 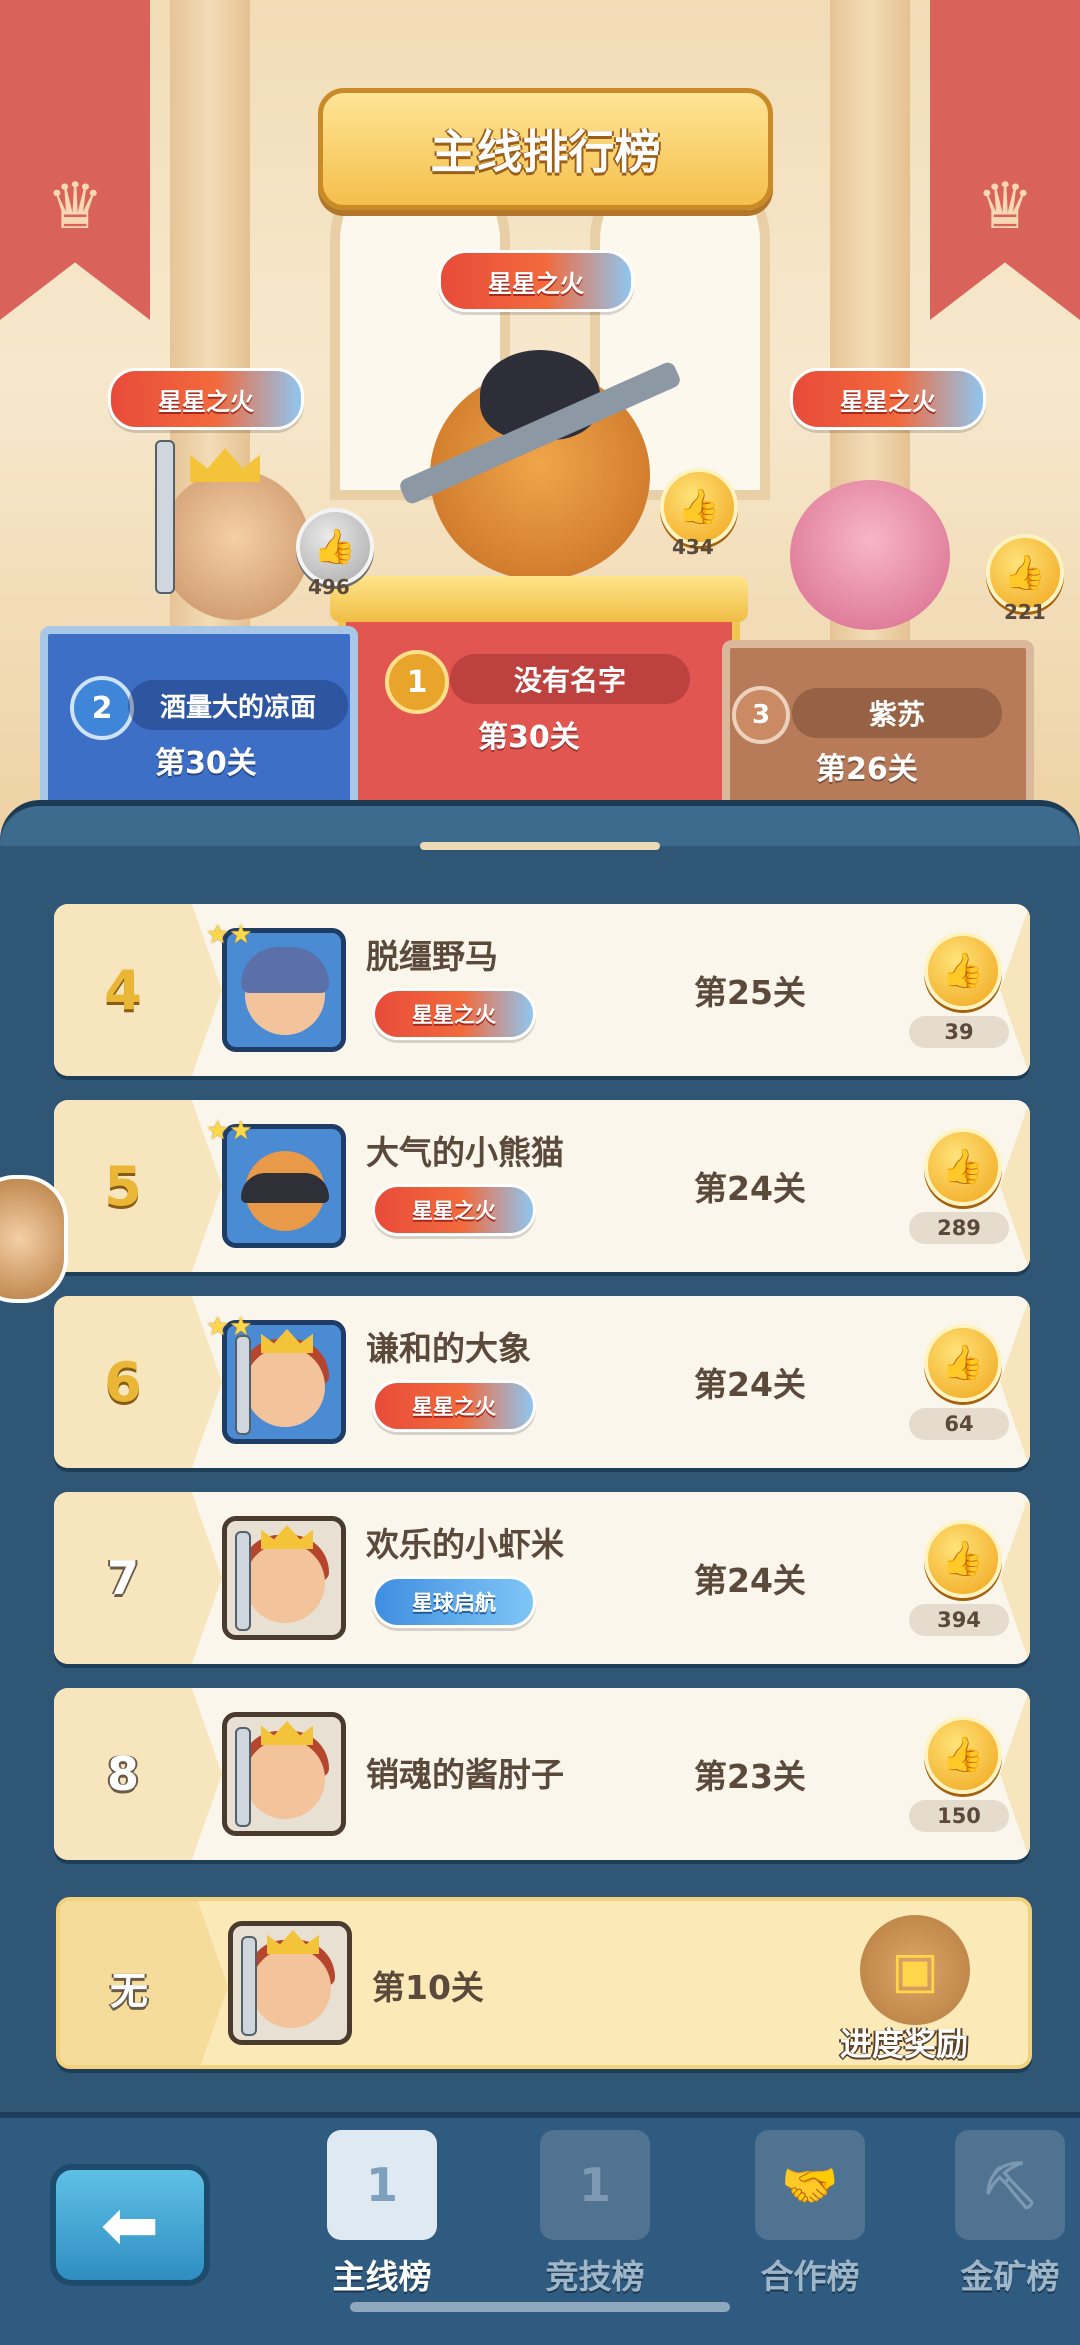 What do you see at coordinates (870, 555) in the screenshot?
I see `third-place-character` at bounding box center [870, 555].